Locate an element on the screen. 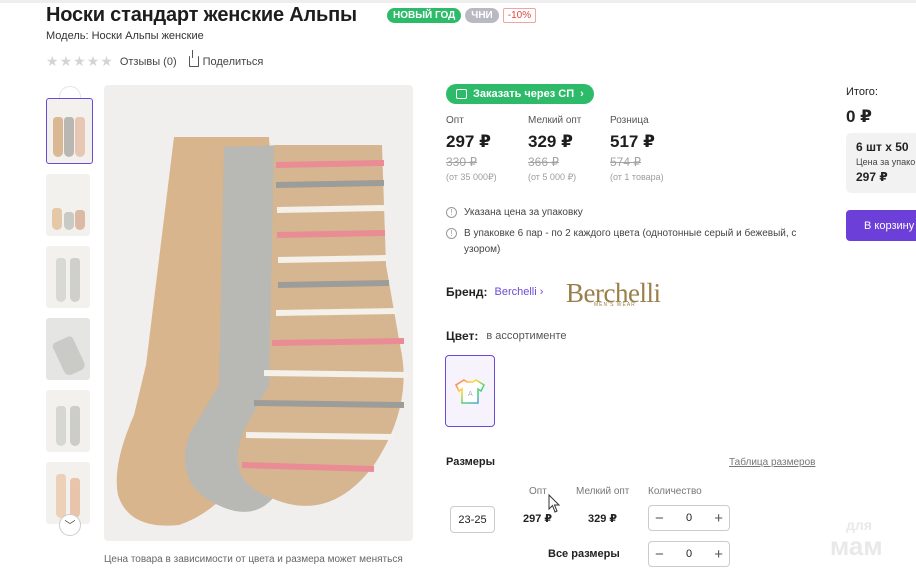 Image resolution: width=916 pixels, height=569 pixels. price-old: 574 ₽ is located at coordinates (625, 162).